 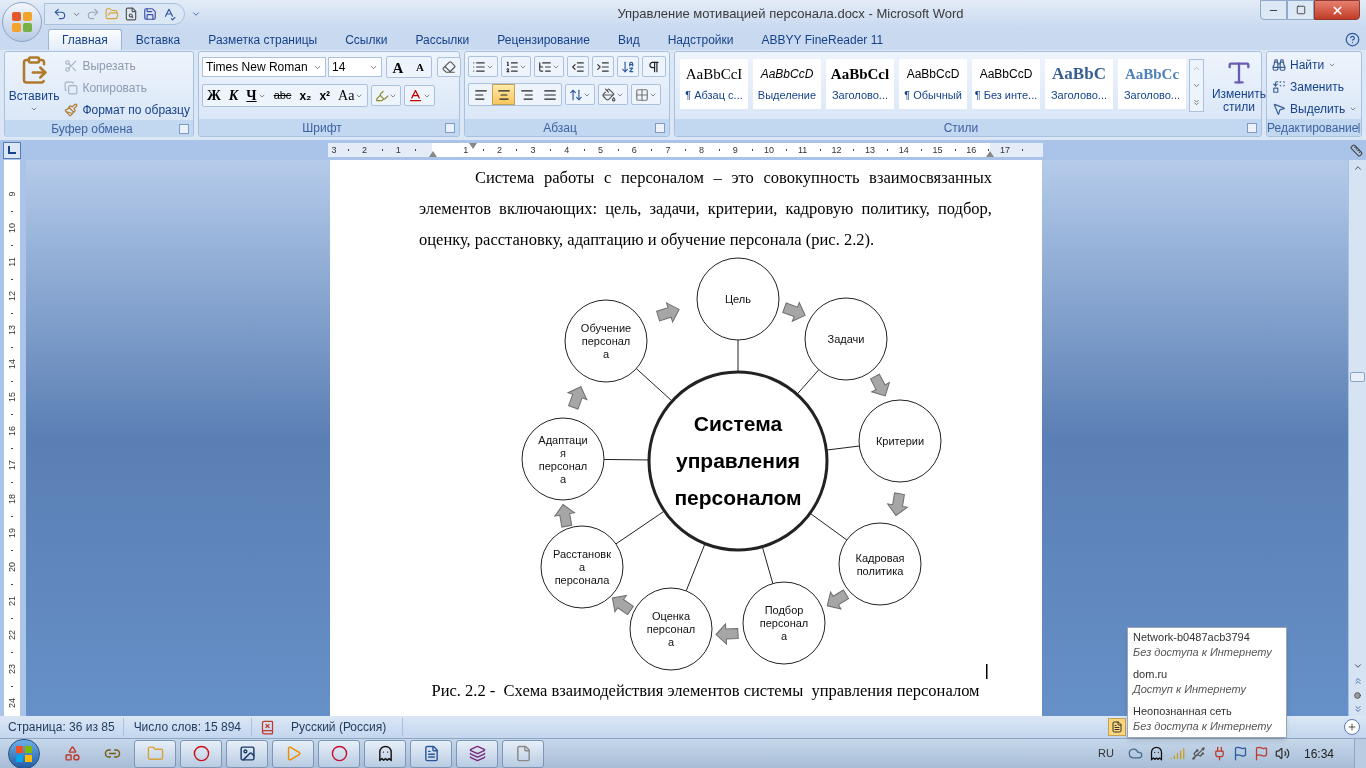 What do you see at coordinates (1318, 753) in the screenshot?
I see `clock: 16:34` at bounding box center [1318, 753].